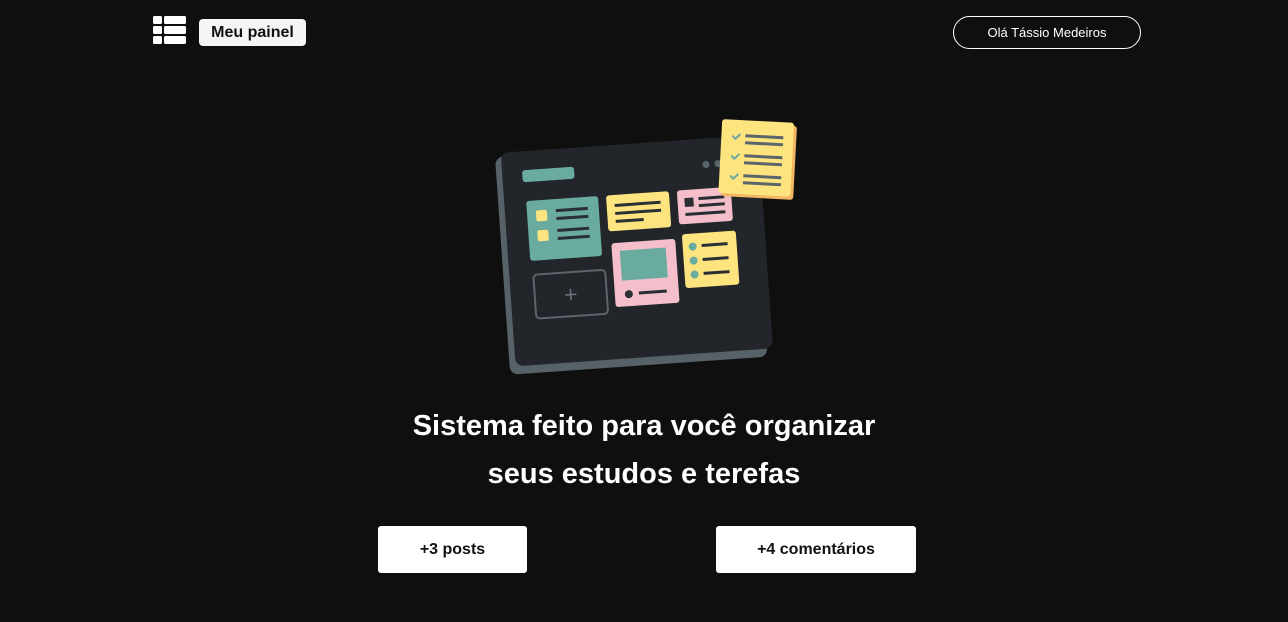 This screenshot has height=622, width=1288. What do you see at coordinates (644, 474) in the screenshot?
I see `hero-title-line-2: seus estudos e terefas` at bounding box center [644, 474].